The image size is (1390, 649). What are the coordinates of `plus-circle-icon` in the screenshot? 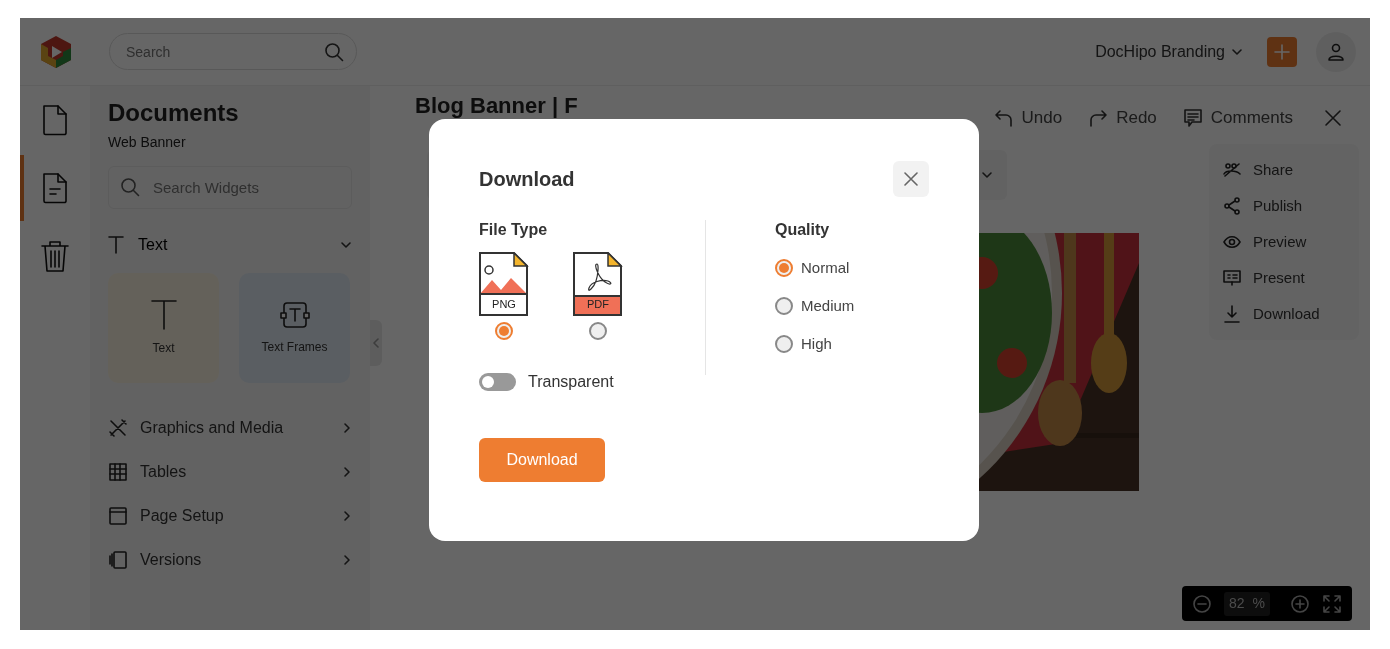 It's located at (1300, 603).